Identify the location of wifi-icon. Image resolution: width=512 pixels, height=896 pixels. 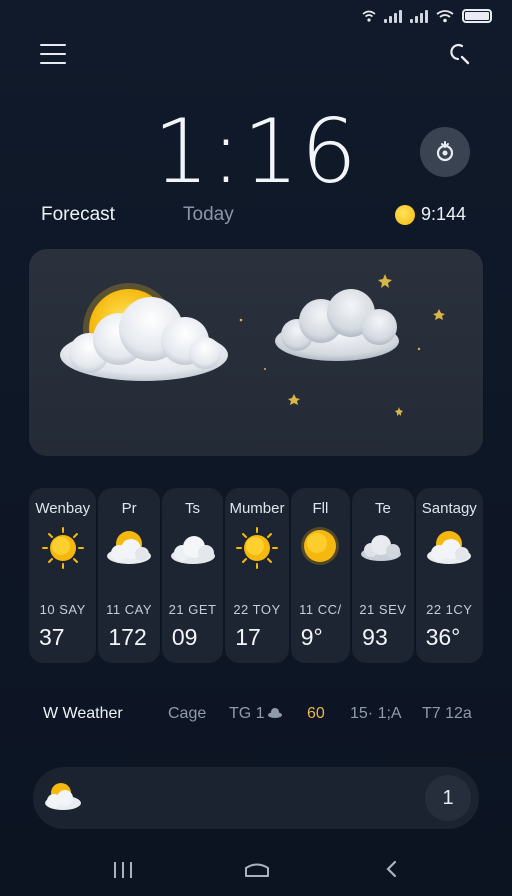
(445, 16).